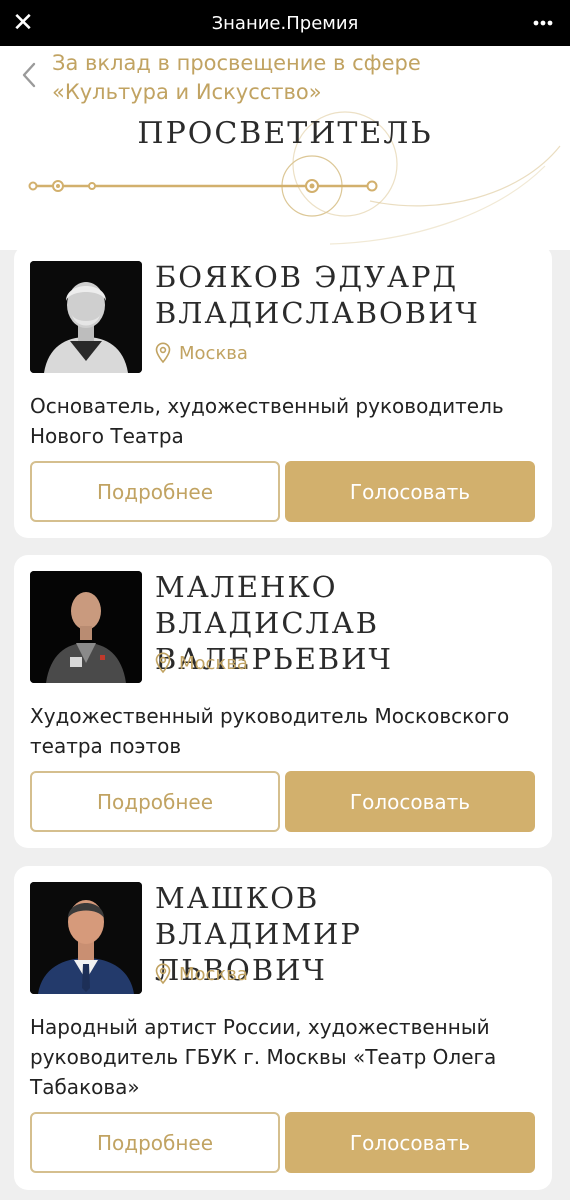  What do you see at coordinates (285, 133) in the screenshot?
I see `section-title: ПРОСВЕТИТЕЛЬ` at bounding box center [285, 133].